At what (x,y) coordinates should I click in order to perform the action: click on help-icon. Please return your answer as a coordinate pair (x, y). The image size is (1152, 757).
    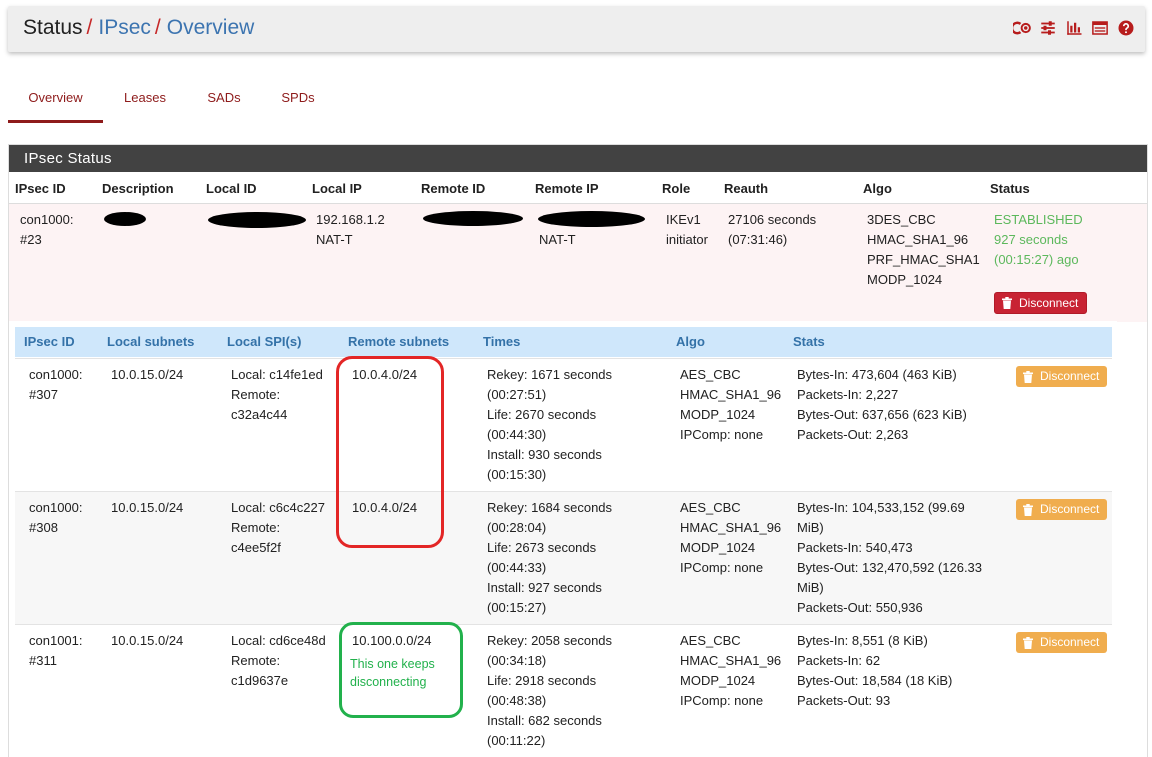
    Looking at the image, I should click on (1126, 28).